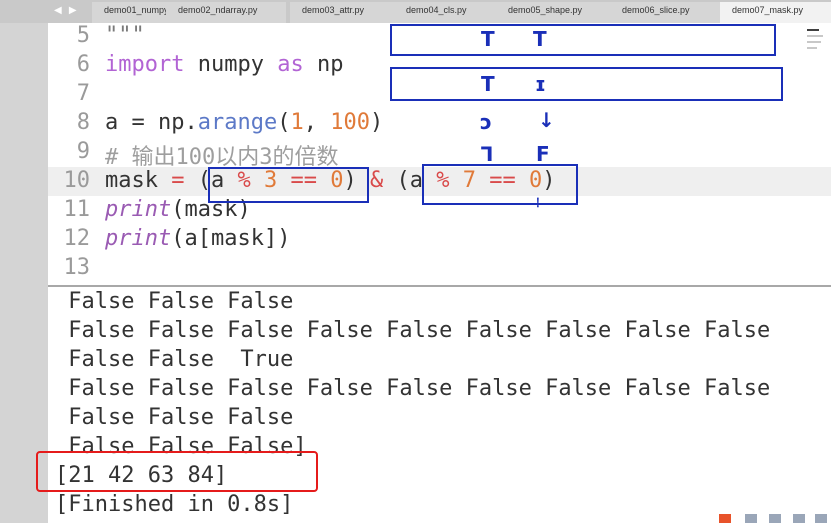 The width and height of the screenshot is (831, 525). Describe the element at coordinates (83, 35) in the screenshot. I see `line-number: 5` at that location.